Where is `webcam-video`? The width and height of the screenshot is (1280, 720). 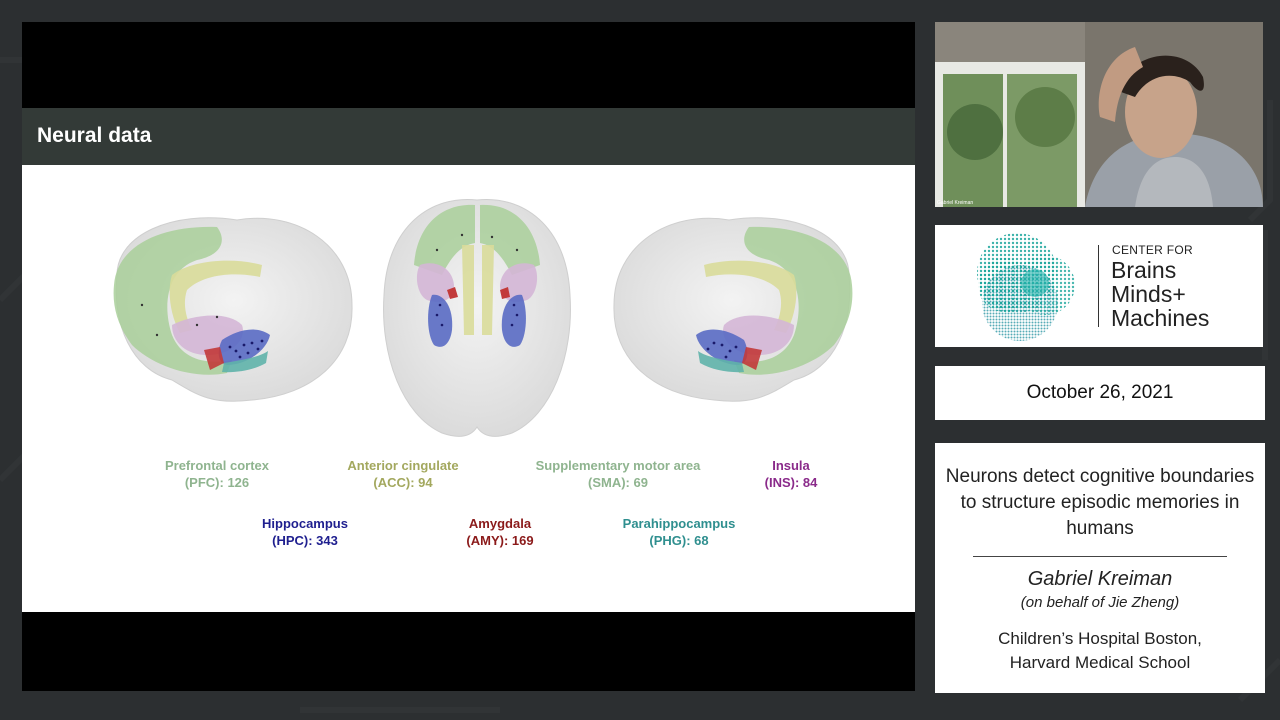
webcam-video is located at coordinates (1099, 114).